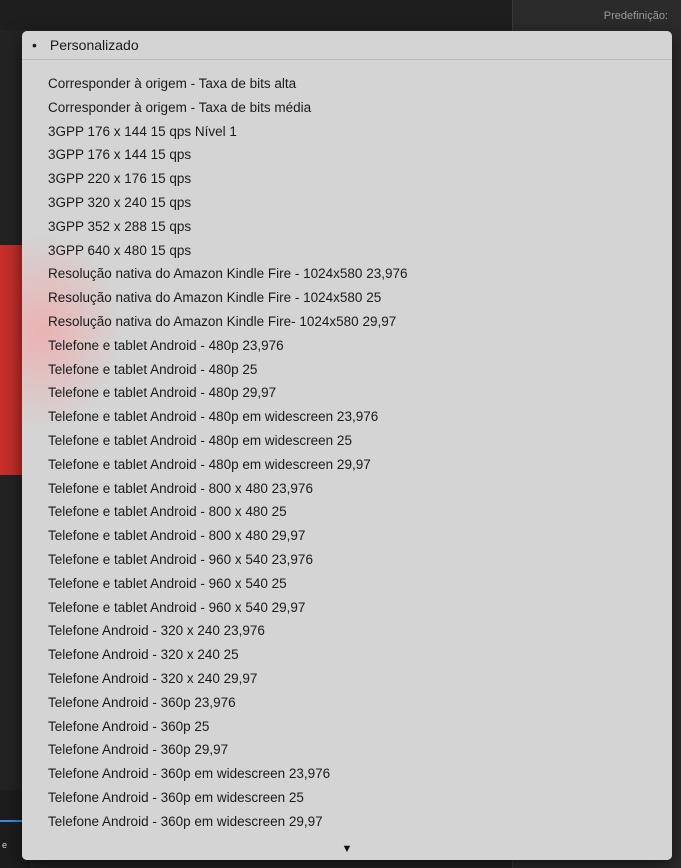  Describe the element at coordinates (347, 703) in the screenshot. I see `menu-item: Telefone Android - 360p 23,976` at that location.